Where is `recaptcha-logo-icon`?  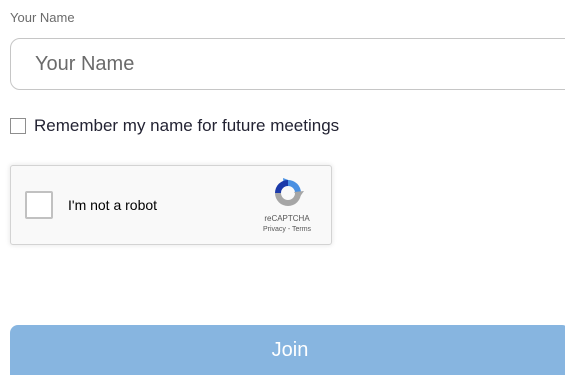
recaptcha-logo-icon is located at coordinates (289, 192).